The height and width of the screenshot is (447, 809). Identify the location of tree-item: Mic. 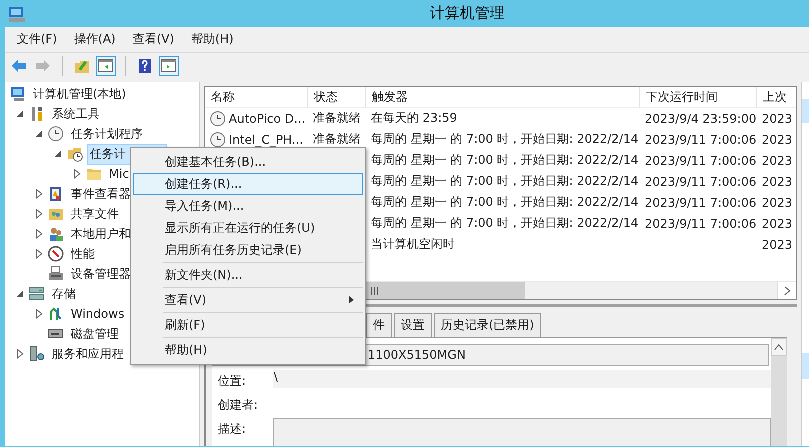
(119, 174).